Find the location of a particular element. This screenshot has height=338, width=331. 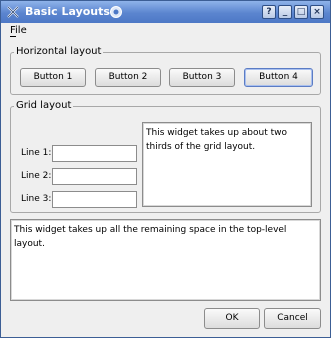

grid-group-title: Grid layout is located at coordinates (44, 105).